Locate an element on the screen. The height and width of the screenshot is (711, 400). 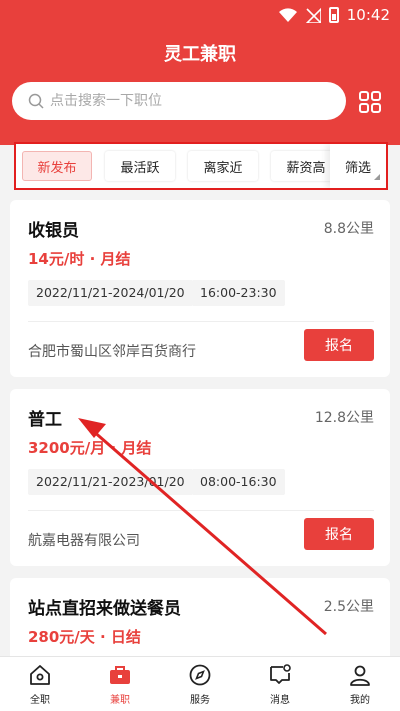
search-icon is located at coordinates (36, 101).